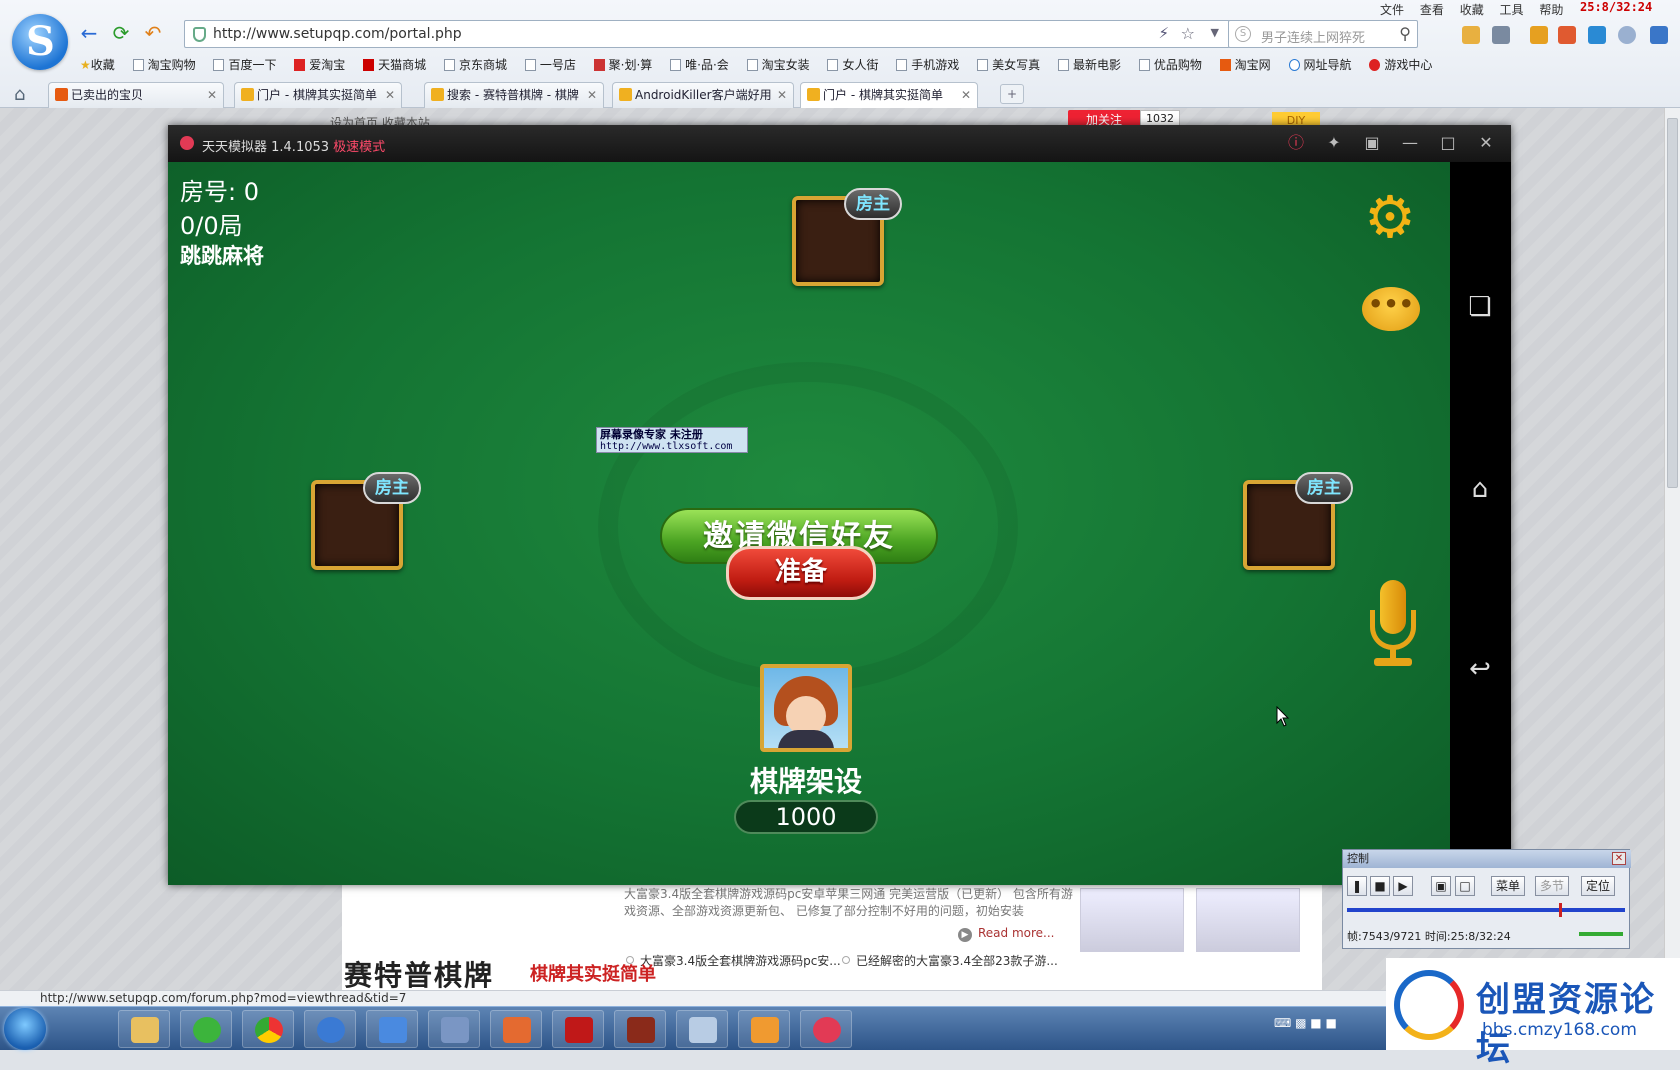 The height and width of the screenshot is (1070, 1680). What do you see at coordinates (244, 64) in the screenshot?
I see `bookmark-item: 百度一下` at bounding box center [244, 64].